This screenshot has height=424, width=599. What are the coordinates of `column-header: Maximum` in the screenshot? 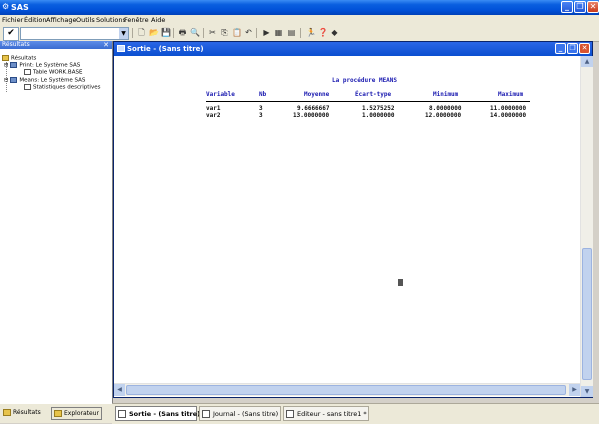 It's located at (511, 94).